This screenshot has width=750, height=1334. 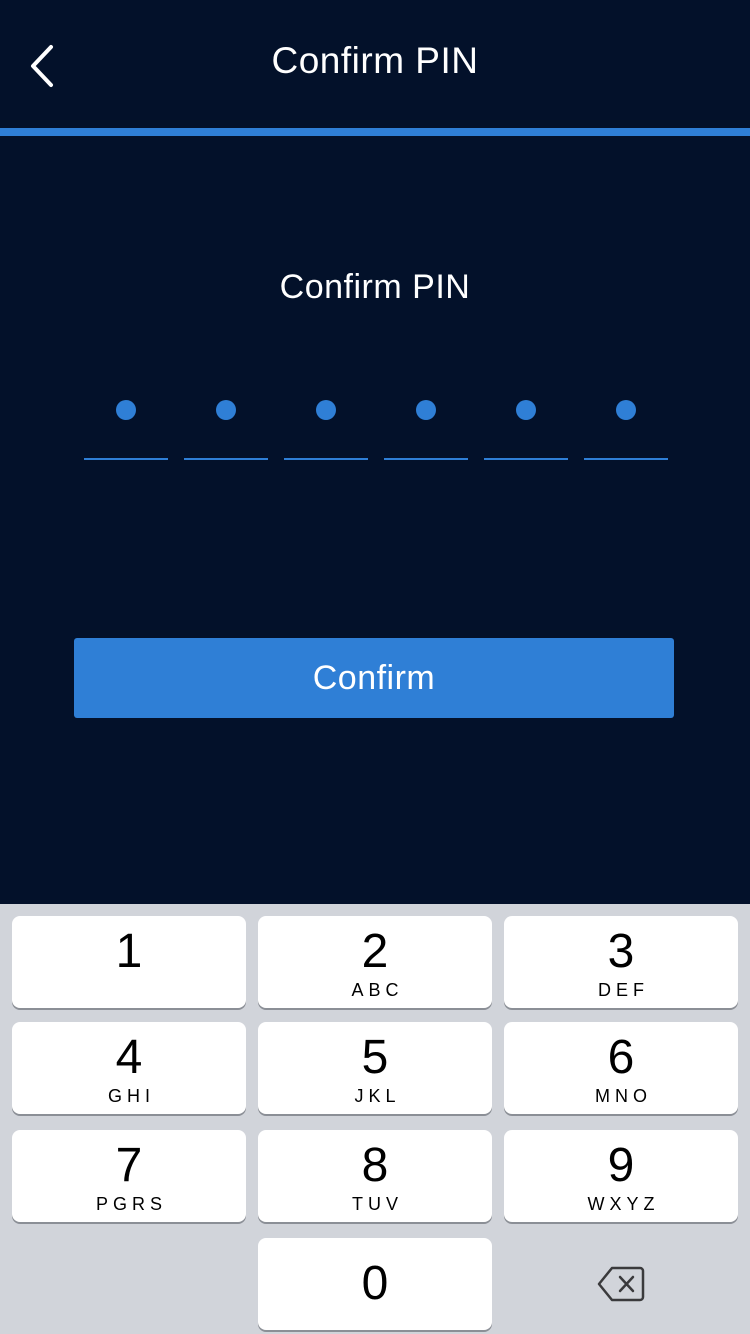 I want to click on pin-input, so click(x=379, y=420).